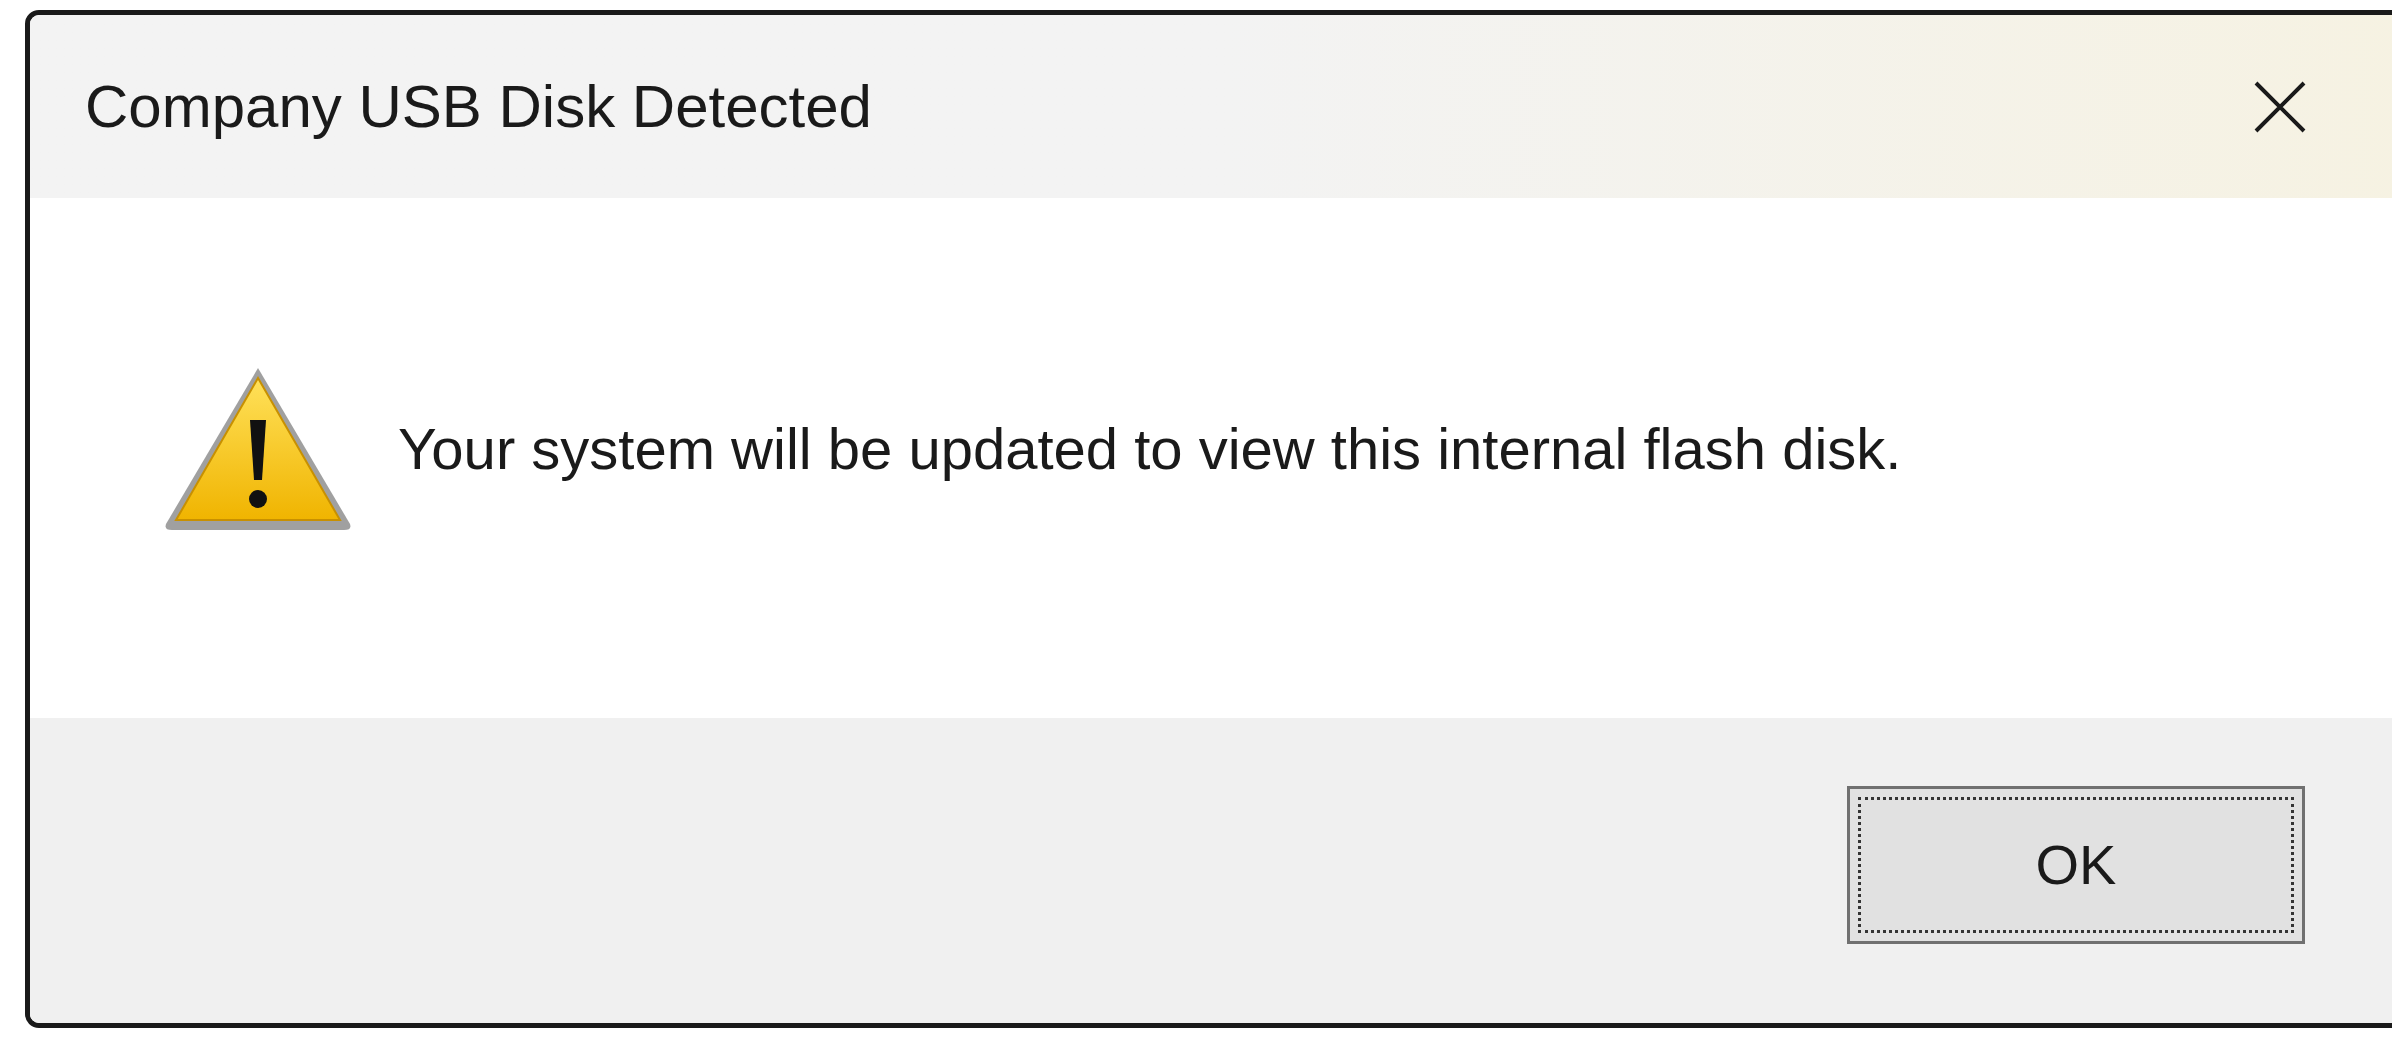 The image size is (2392, 1038). Describe the element at coordinates (2076, 865) in the screenshot. I see `ok-button: OK` at that location.